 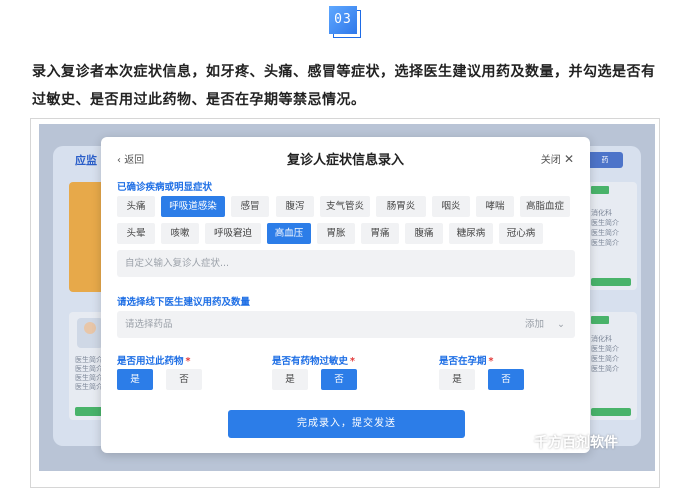 I want to click on symptom-chip: 支气管炎, so click(x=345, y=206).